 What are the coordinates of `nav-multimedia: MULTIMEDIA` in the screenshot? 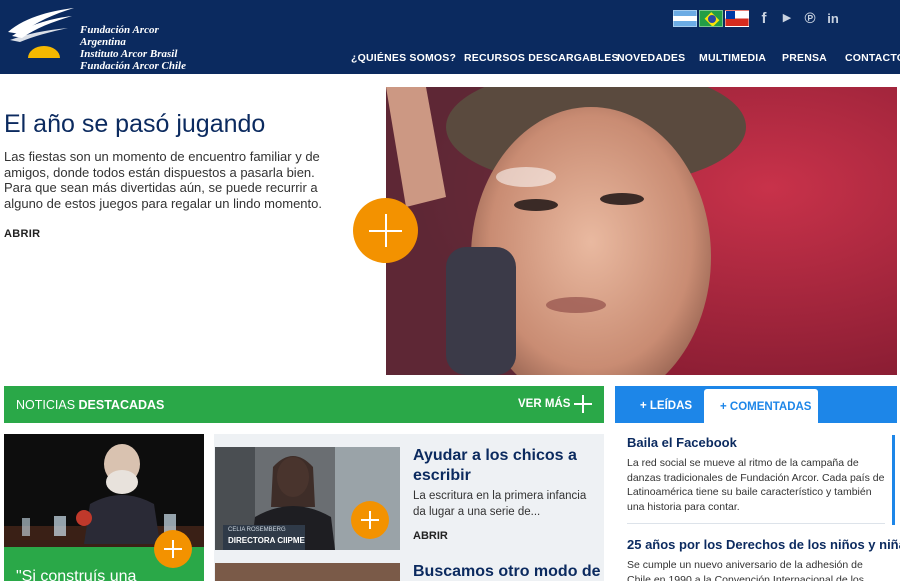 It's located at (732, 58).